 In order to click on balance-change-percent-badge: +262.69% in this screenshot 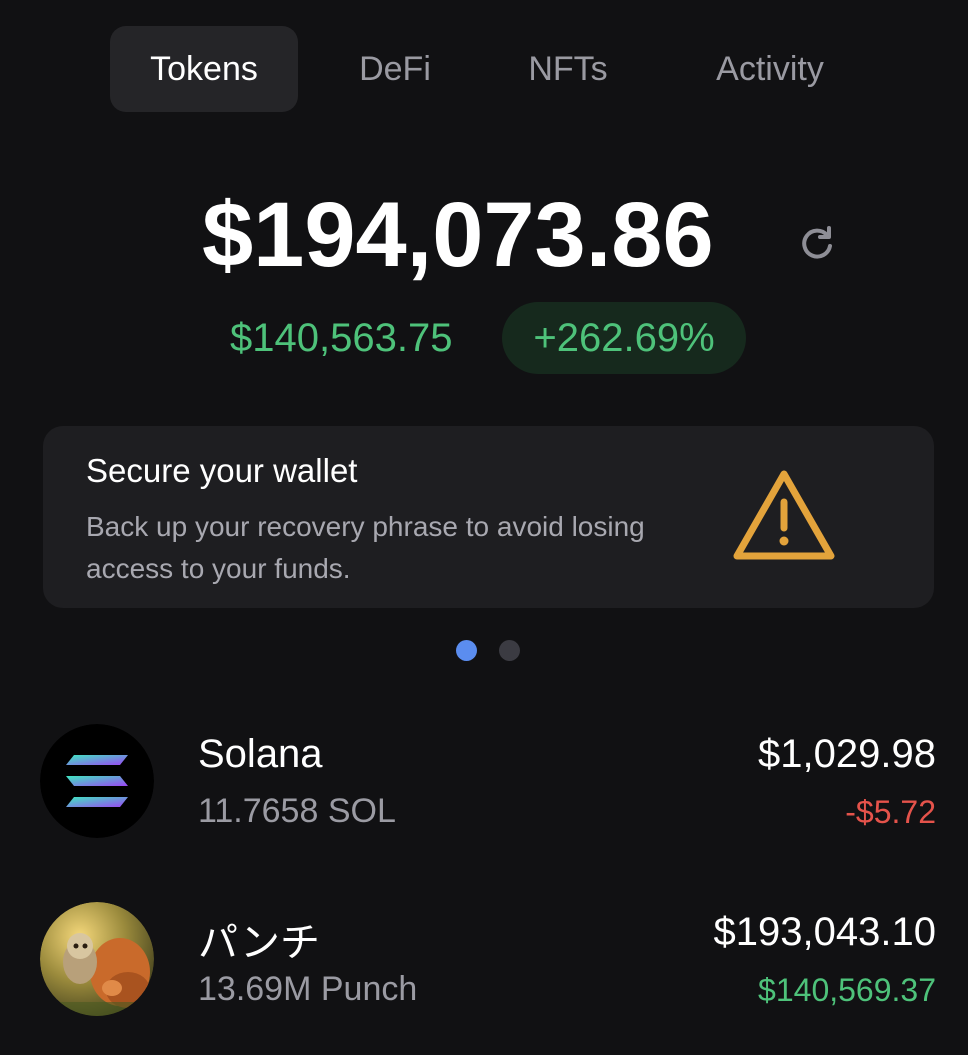, I will do `click(624, 338)`.